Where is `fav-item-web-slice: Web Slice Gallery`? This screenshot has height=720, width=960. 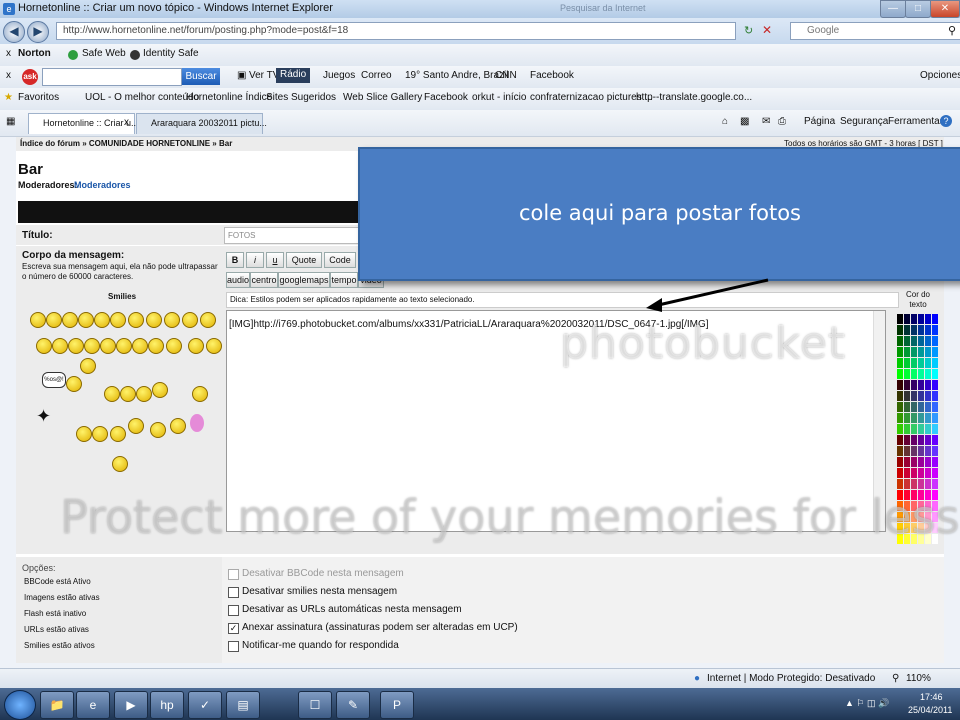
fav-item-web-slice: Web Slice Gallery is located at coordinates (382, 97).